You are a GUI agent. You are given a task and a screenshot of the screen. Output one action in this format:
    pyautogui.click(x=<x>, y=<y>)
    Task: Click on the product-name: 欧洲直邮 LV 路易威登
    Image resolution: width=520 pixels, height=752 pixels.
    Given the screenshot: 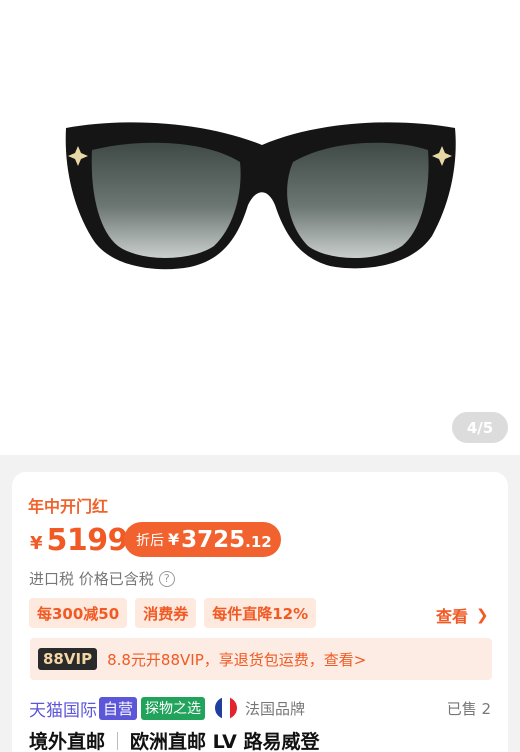 What is the action you would take?
    pyautogui.click(x=225, y=741)
    